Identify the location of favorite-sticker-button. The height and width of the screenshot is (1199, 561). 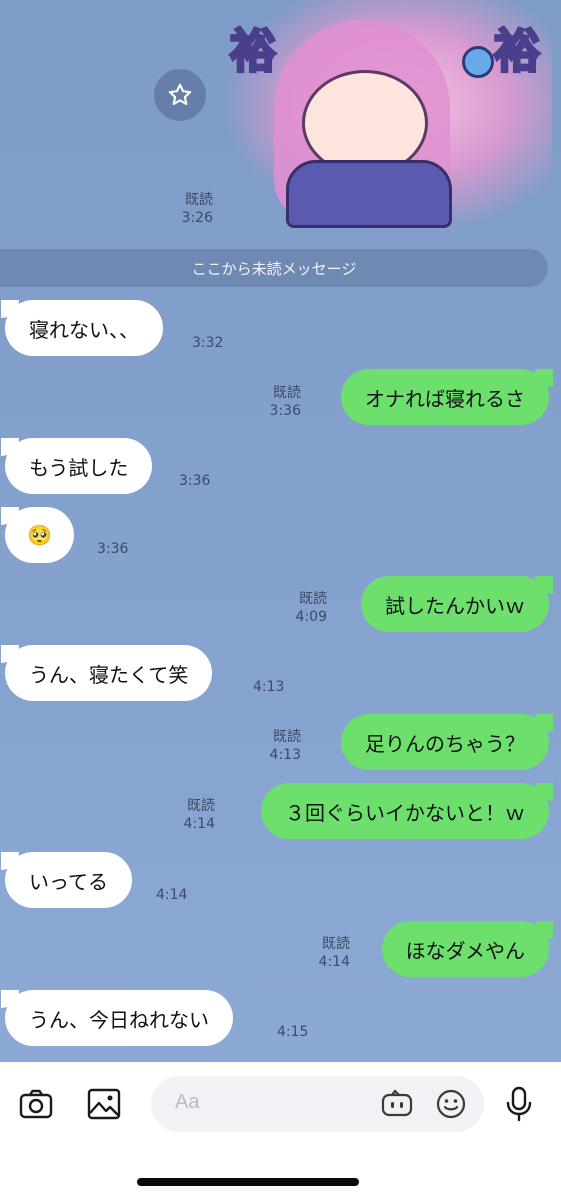
(180, 95).